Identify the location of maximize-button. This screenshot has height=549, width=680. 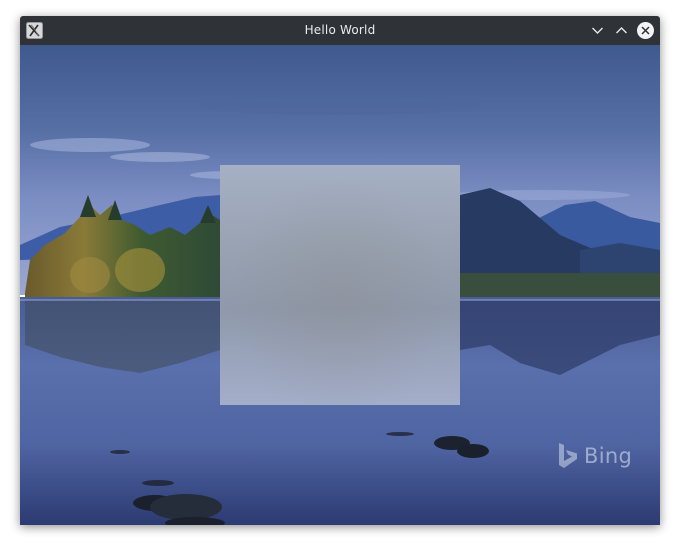
(621, 30).